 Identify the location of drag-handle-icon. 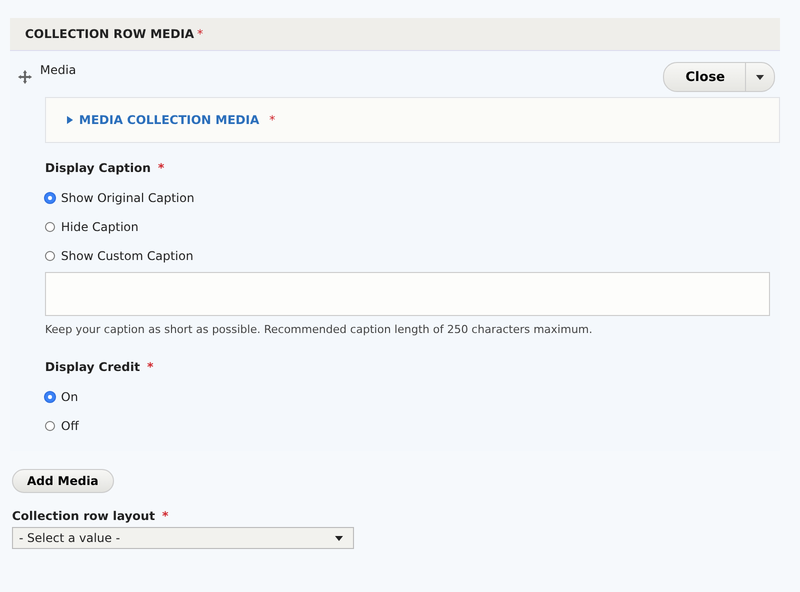
(25, 77).